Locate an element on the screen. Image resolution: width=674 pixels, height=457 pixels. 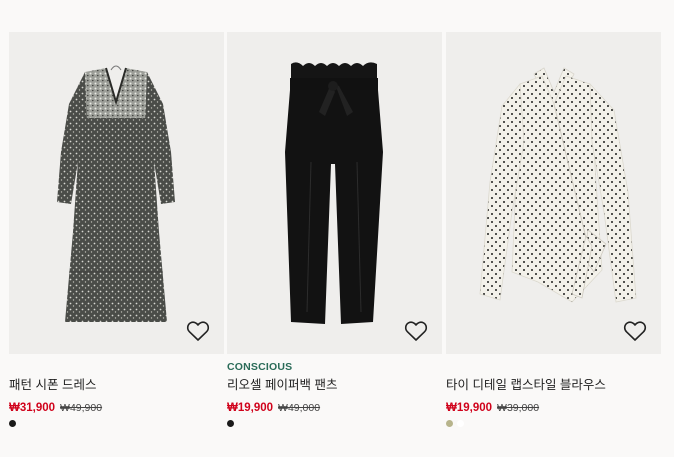
pants-image is located at coordinates (334, 193).